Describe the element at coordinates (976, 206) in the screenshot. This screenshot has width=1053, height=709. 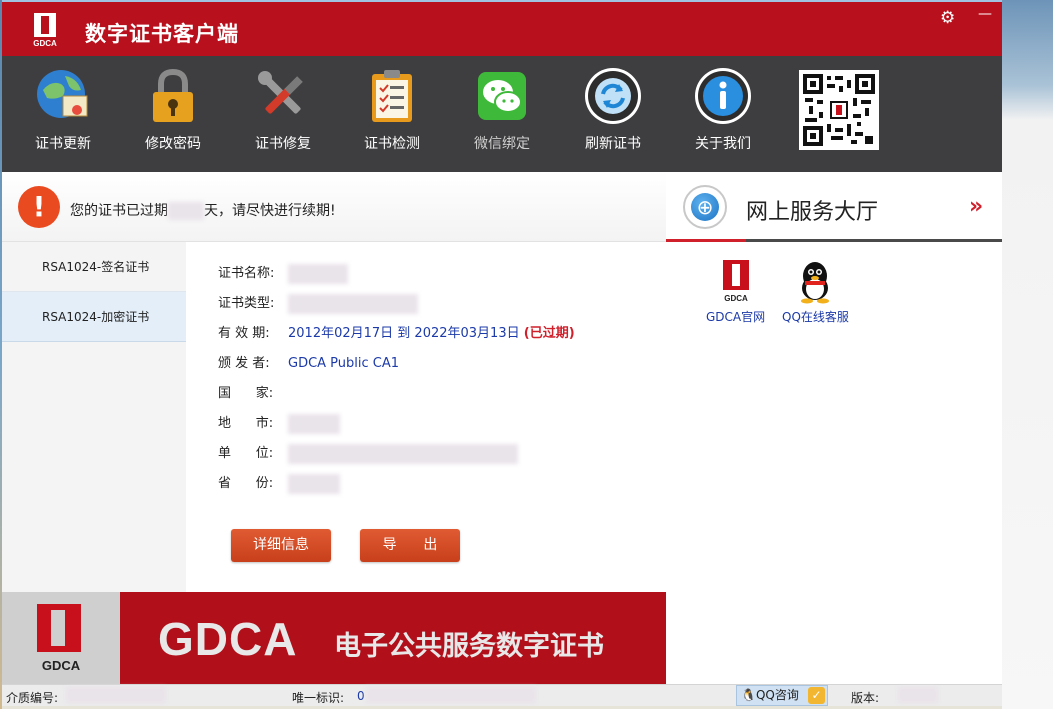
I see `more-chevron-icon: »` at that location.